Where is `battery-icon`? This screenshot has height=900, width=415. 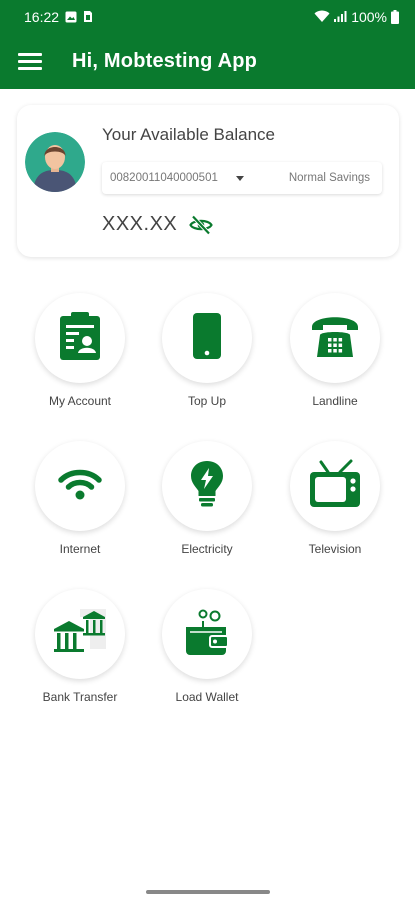 battery-icon is located at coordinates (395, 16).